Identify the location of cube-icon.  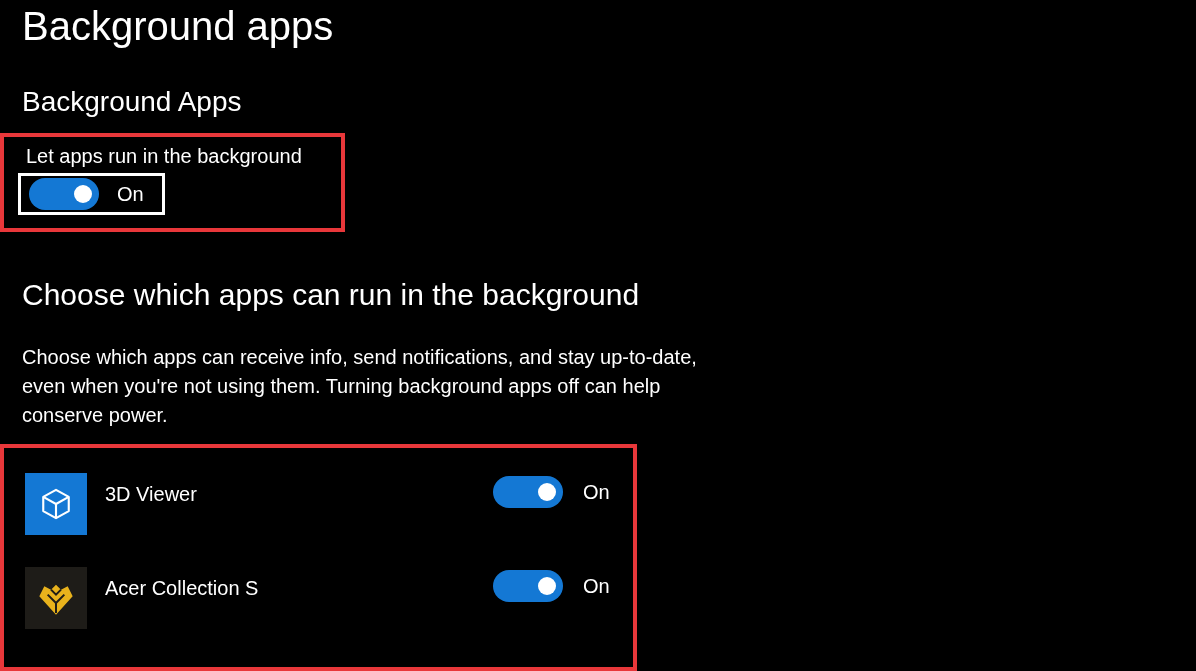
(56, 503).